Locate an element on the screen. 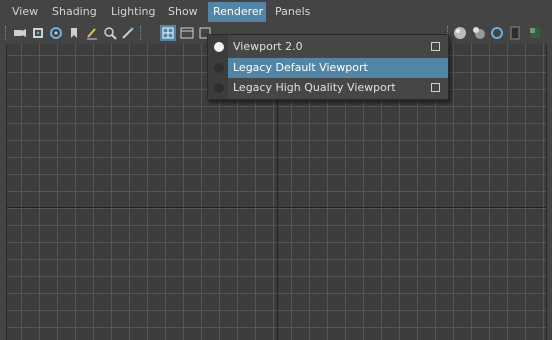 The width and height of the screenshot is (552, 340). image-plane-icon is located at coordinates (56, 33).